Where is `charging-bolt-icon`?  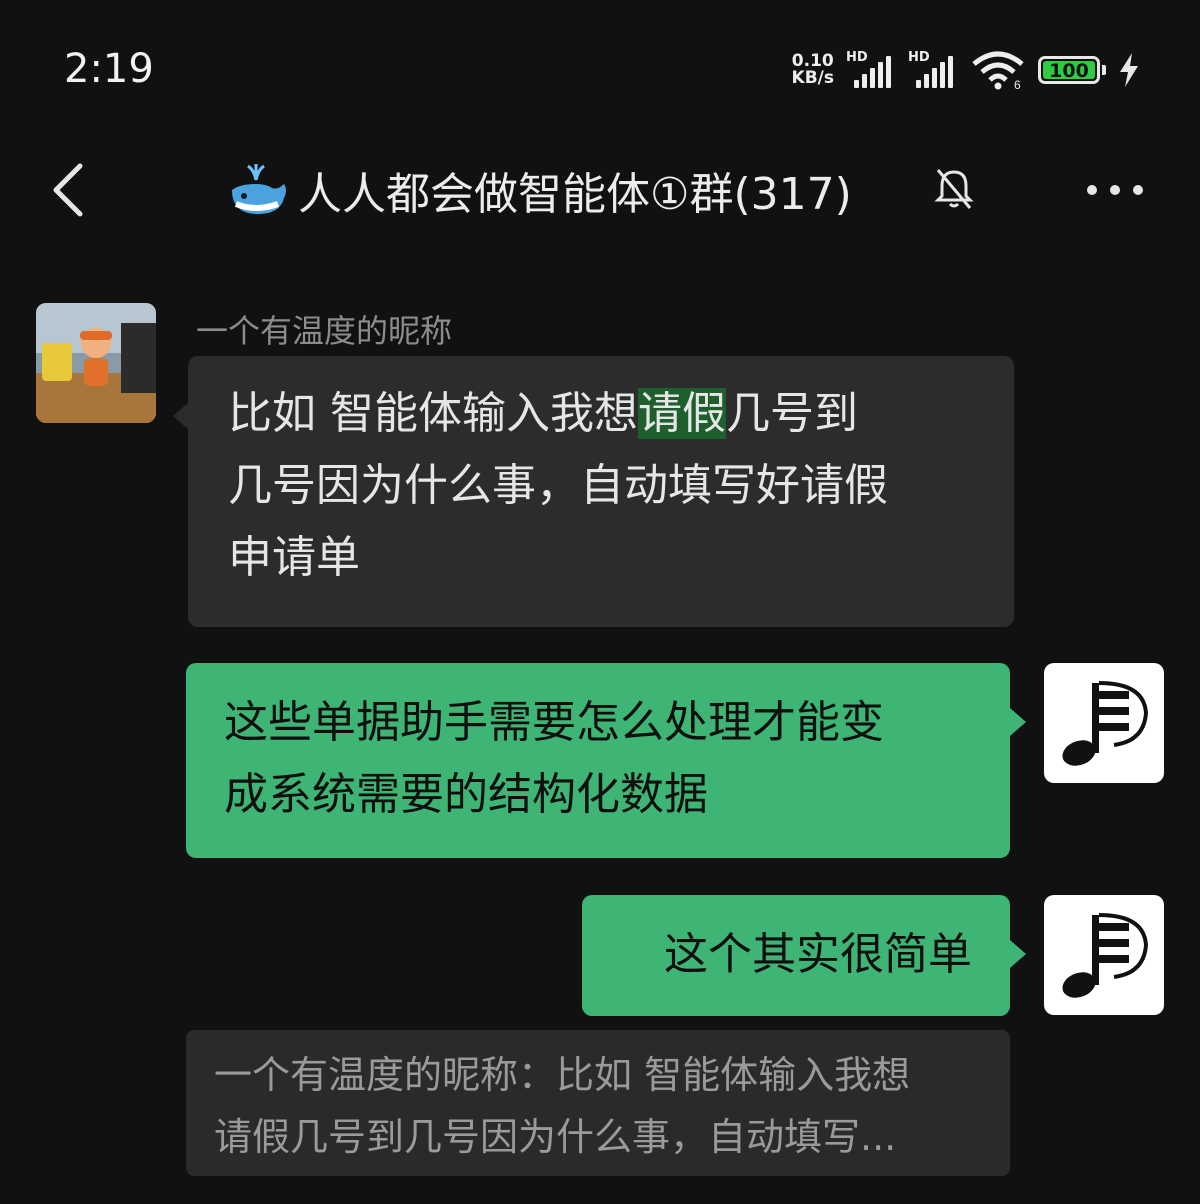
charging-bolt-icon is located at coordinates (1129, 70).